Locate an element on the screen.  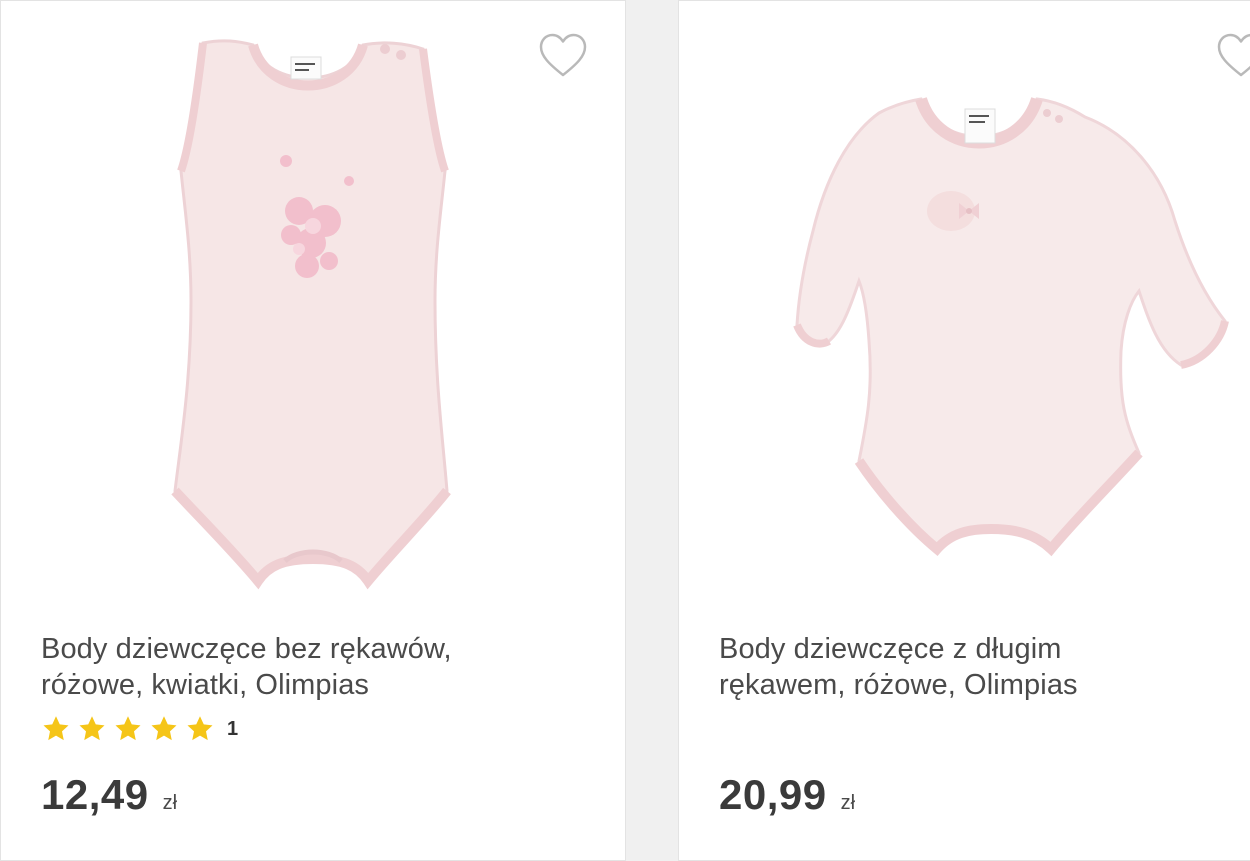
product-title-line: rękawem, różowe, Olimpias is located at coordinates (898, 685).